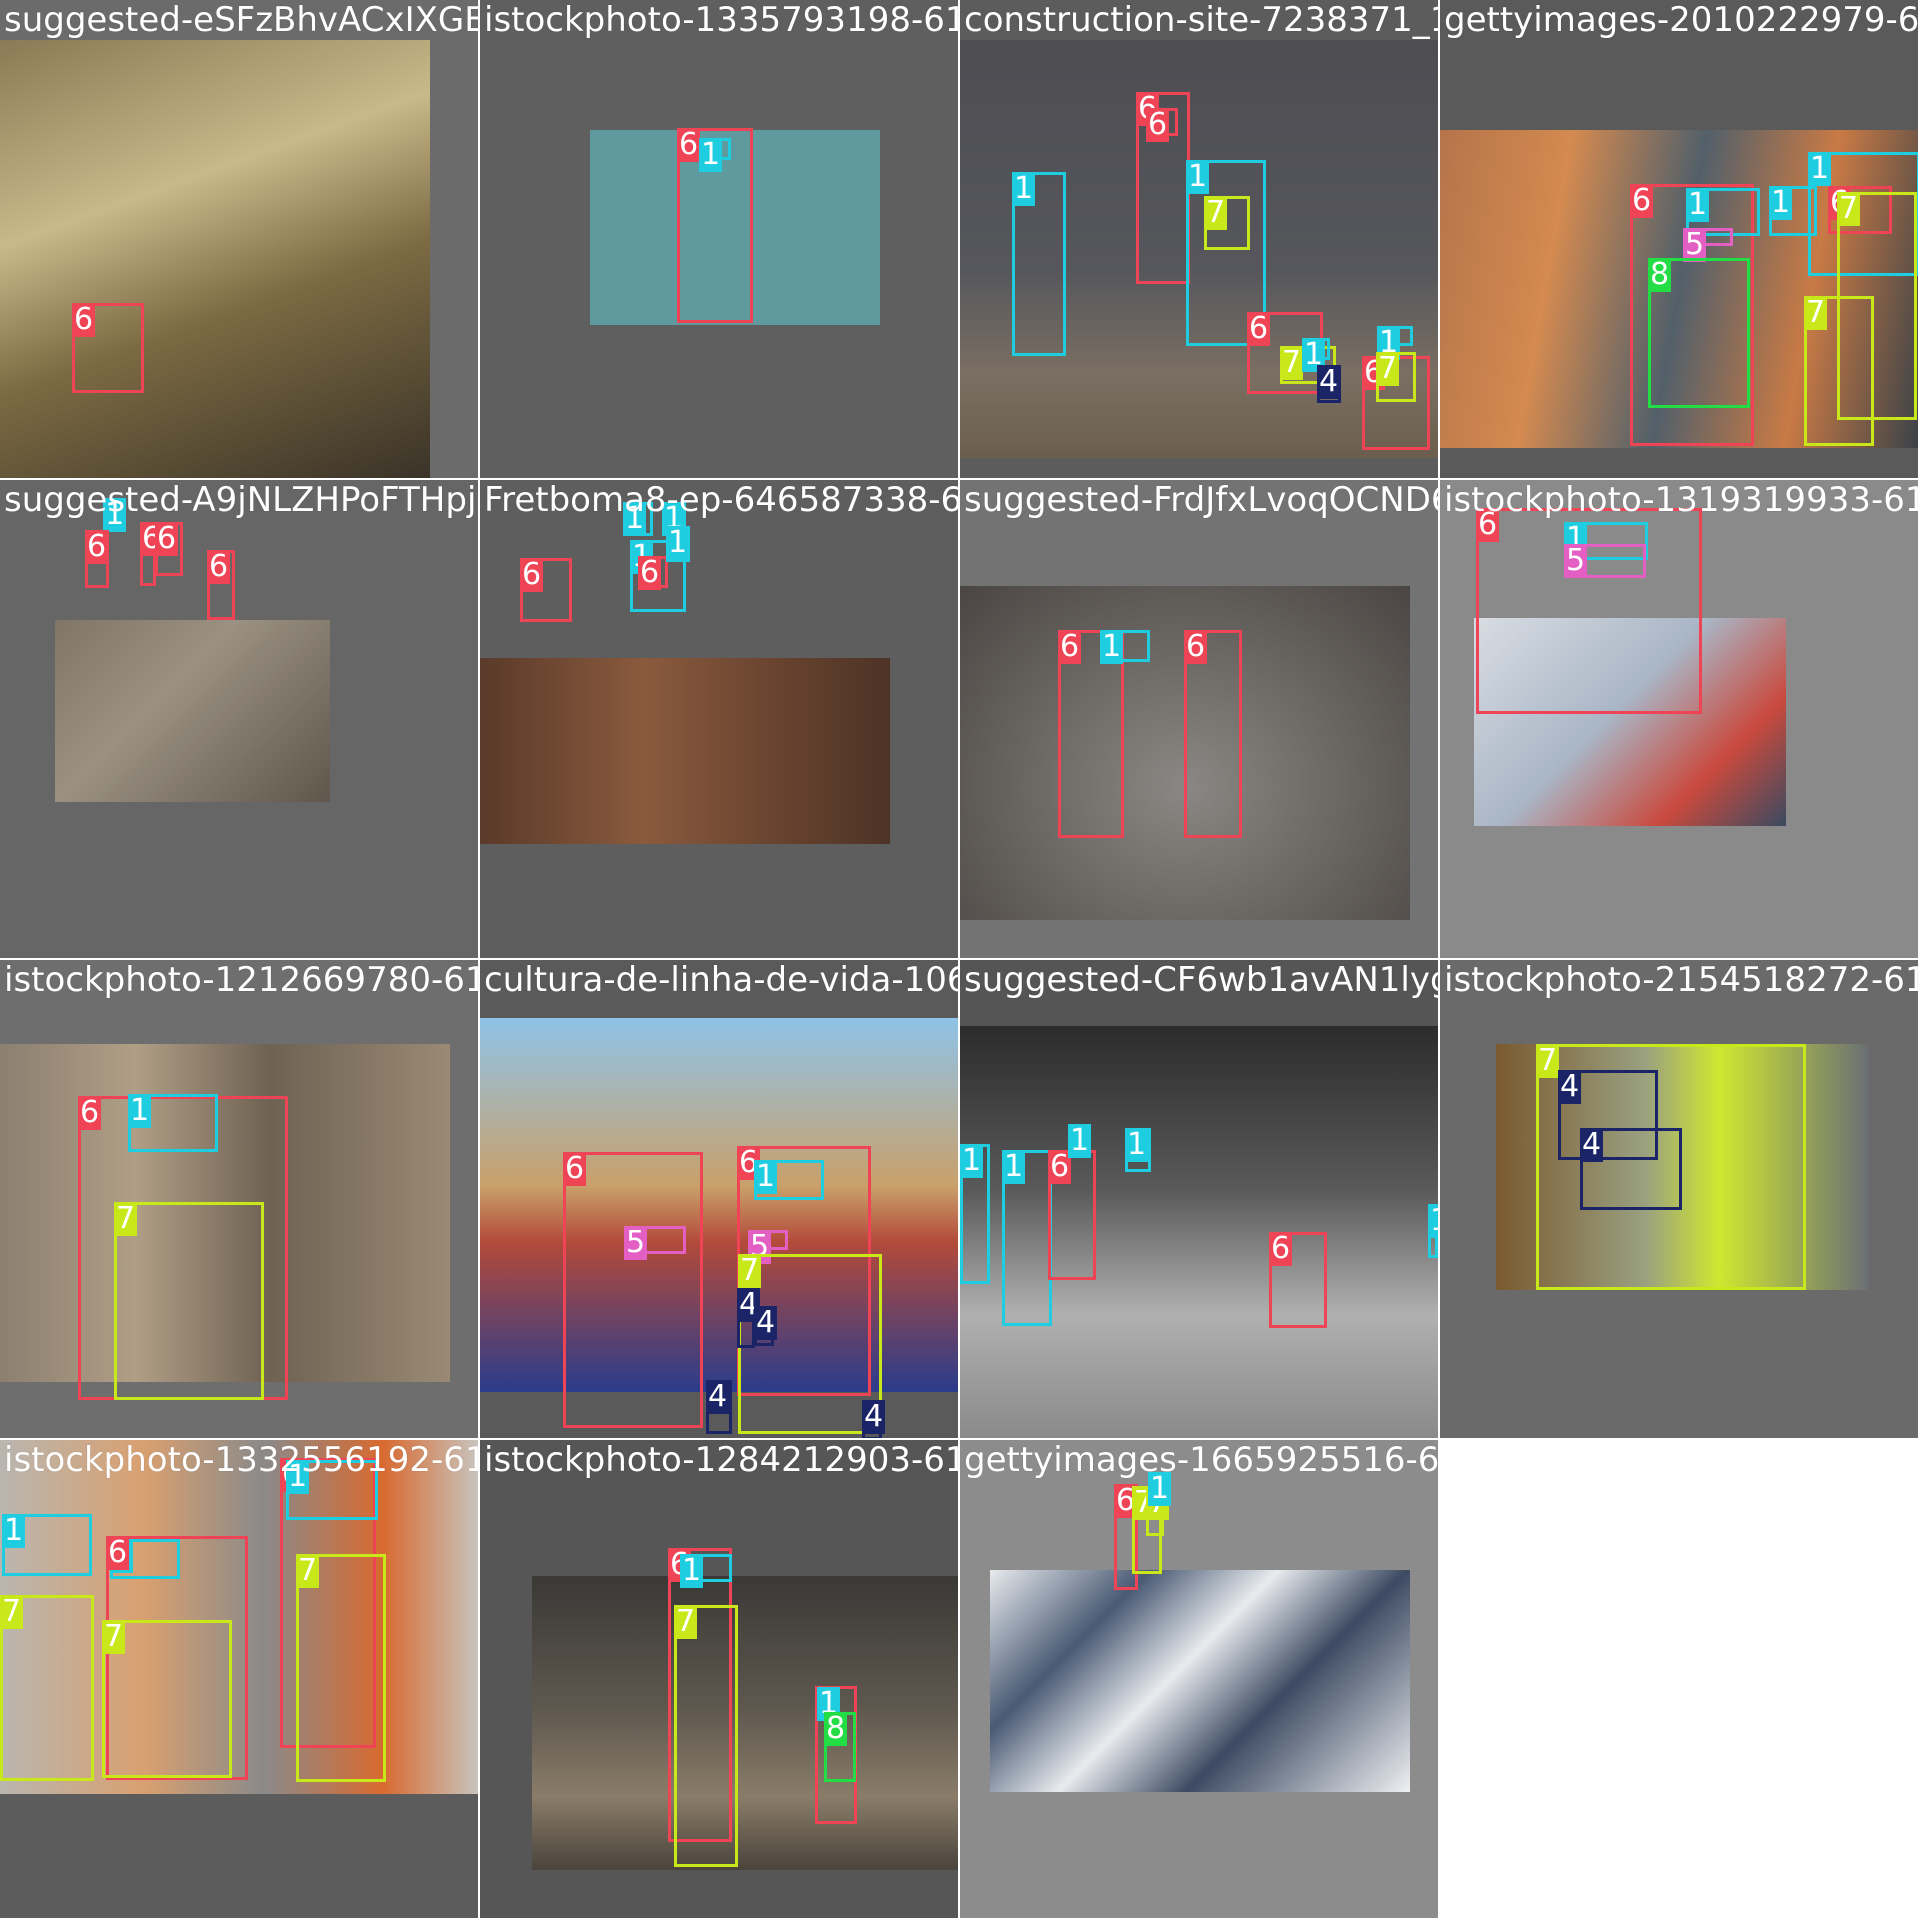 Image resolution: width=1920 pixels, height=1920 pixels. Describe the element at coordinates (1201, 1460) in the screenshot. I see `tile-filename: gettyimages-1665925516-612x612_jpg.rf.08` at that location.